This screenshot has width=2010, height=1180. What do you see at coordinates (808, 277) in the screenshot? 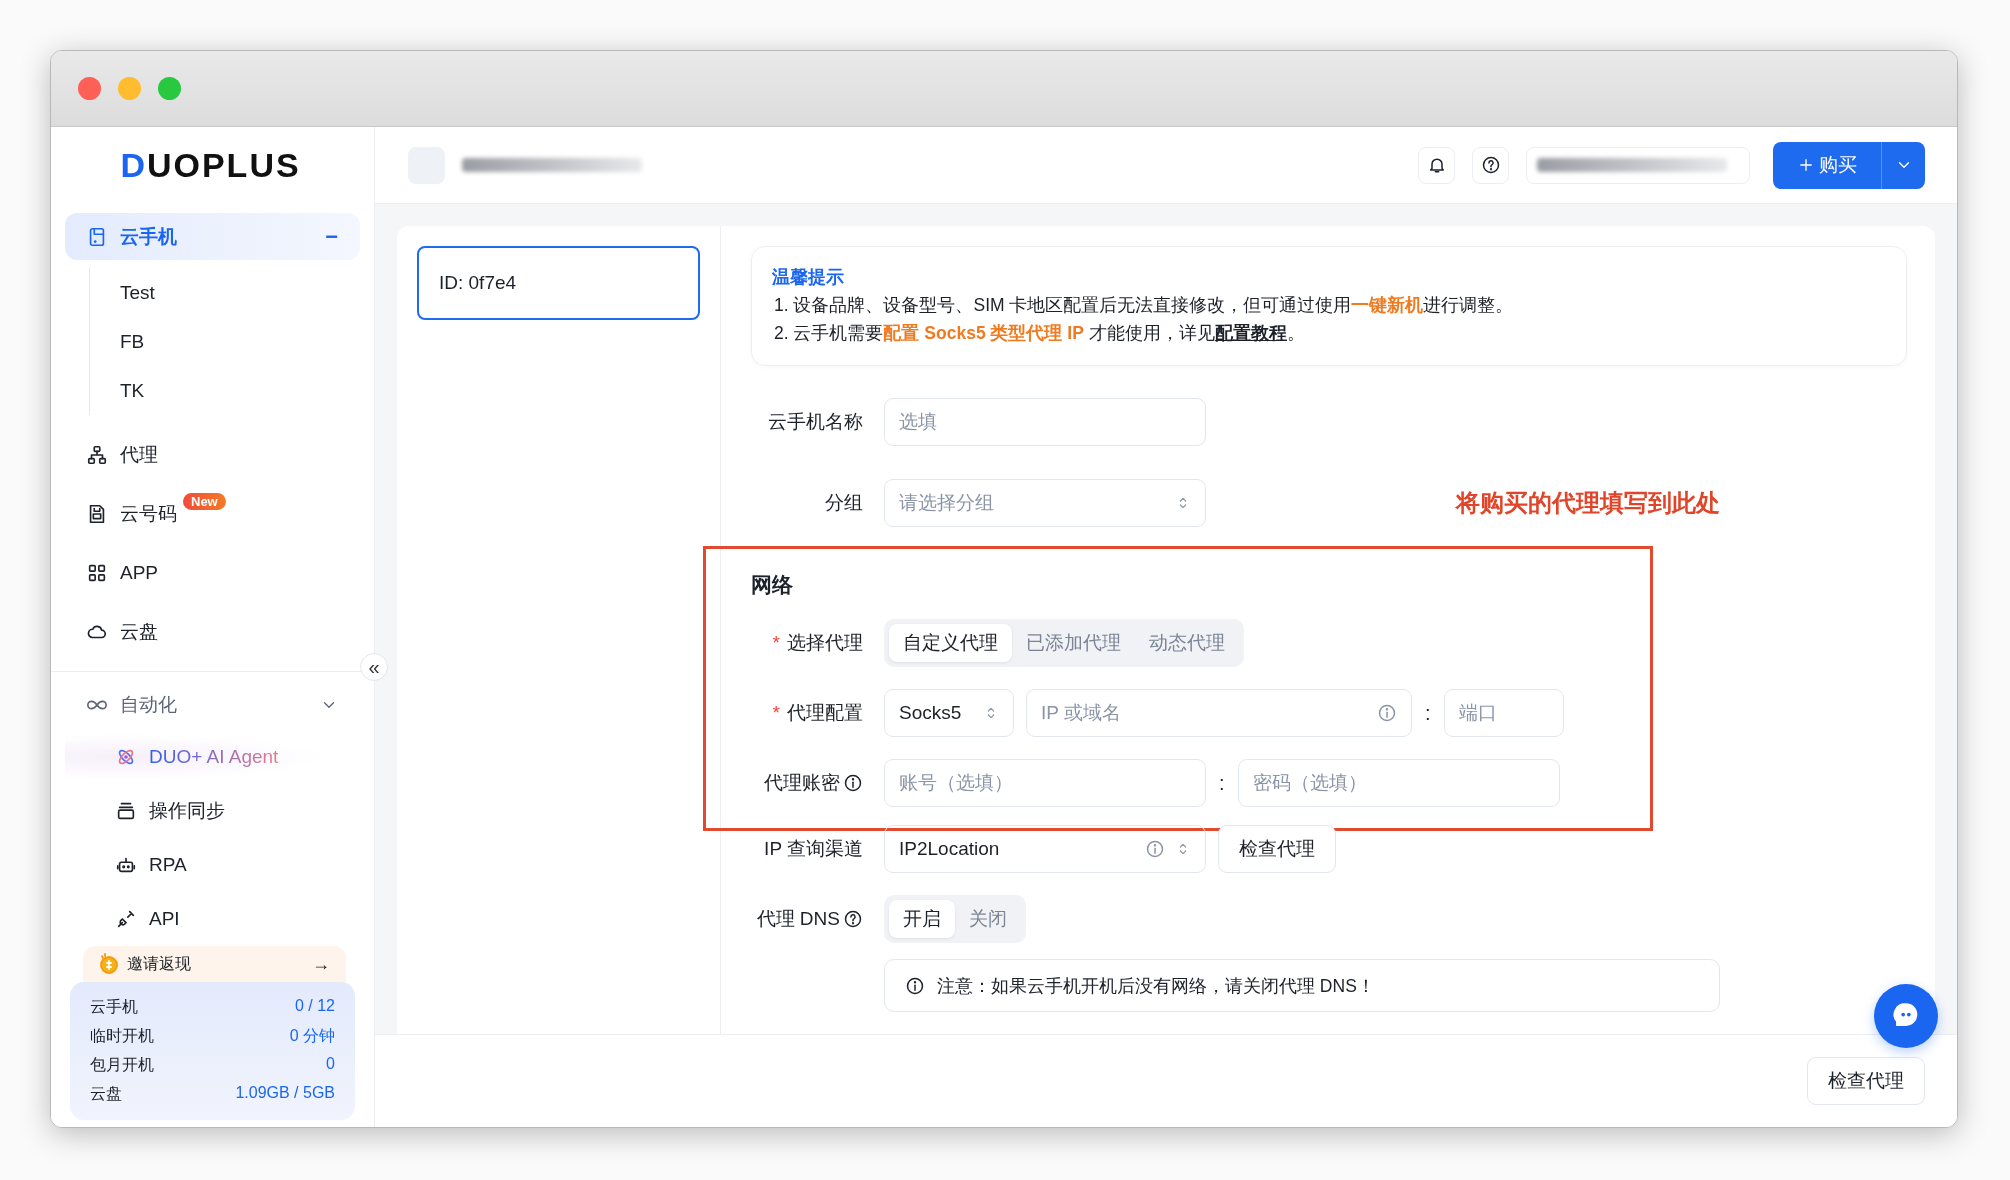
I see `tips-title: 温馨提示` at bounding box center [808, 277].